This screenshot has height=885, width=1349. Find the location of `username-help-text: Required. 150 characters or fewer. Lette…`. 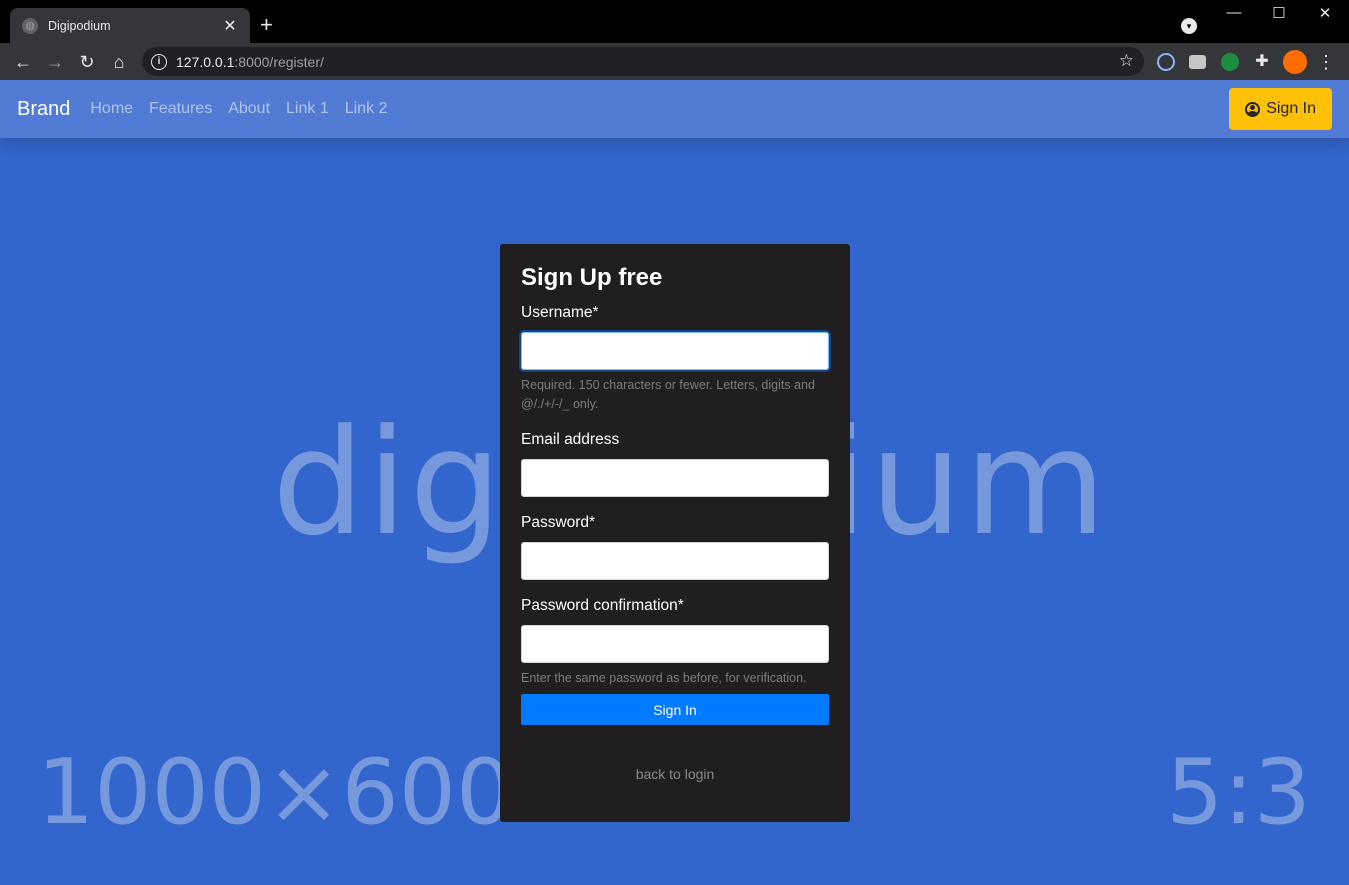

username-help-text: Required. 150 characters or fewer. Lette… is located at coordinates (668, 394).